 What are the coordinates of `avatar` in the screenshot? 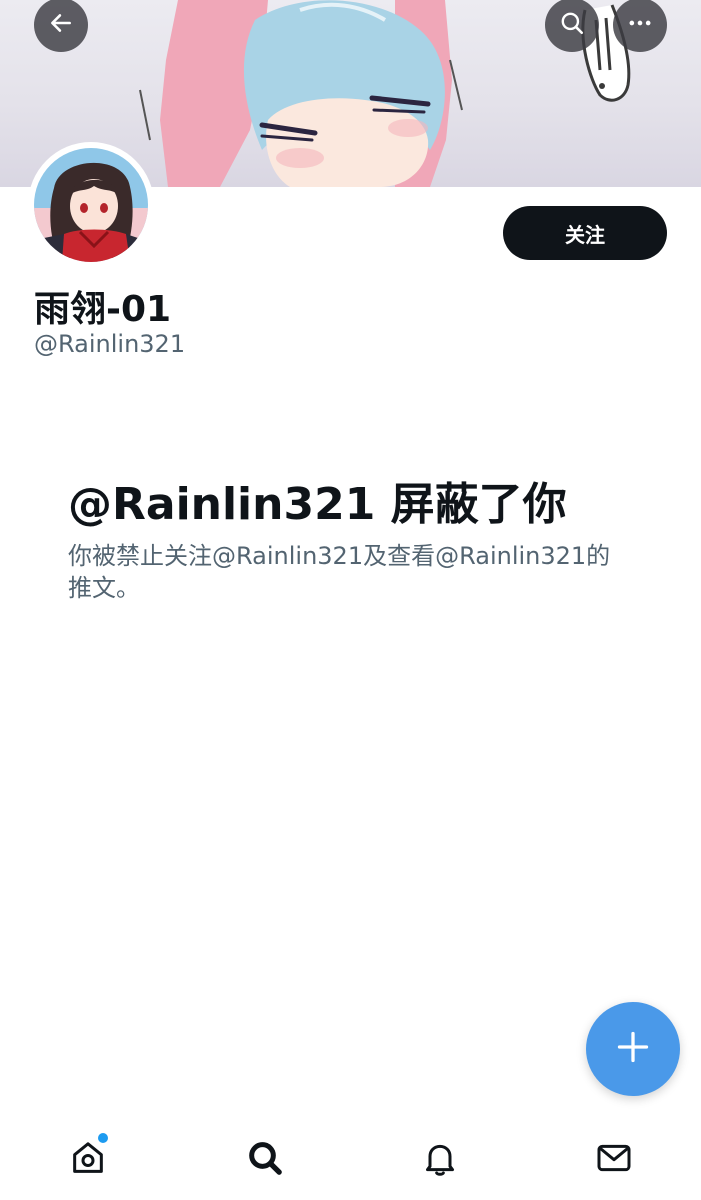 It's located at (91, 205).